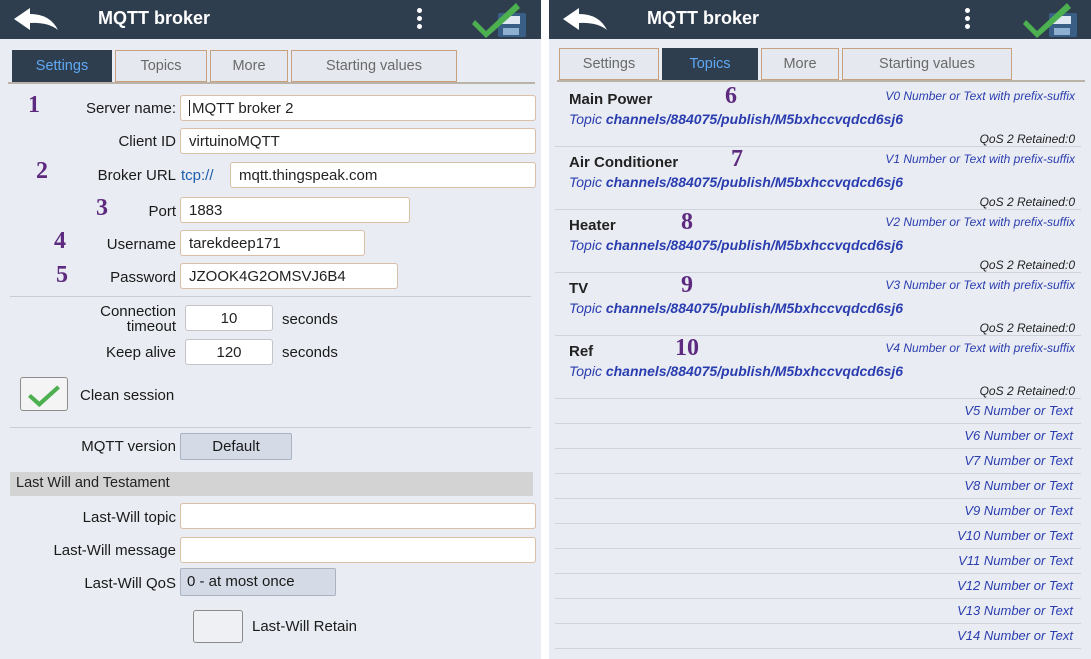 This screenshot has height=659, width=1091. What do you see at coordinates (236, 446) in the screenshot?
I see `mqtt-version-button: Default` at bounding box center [236, 446].